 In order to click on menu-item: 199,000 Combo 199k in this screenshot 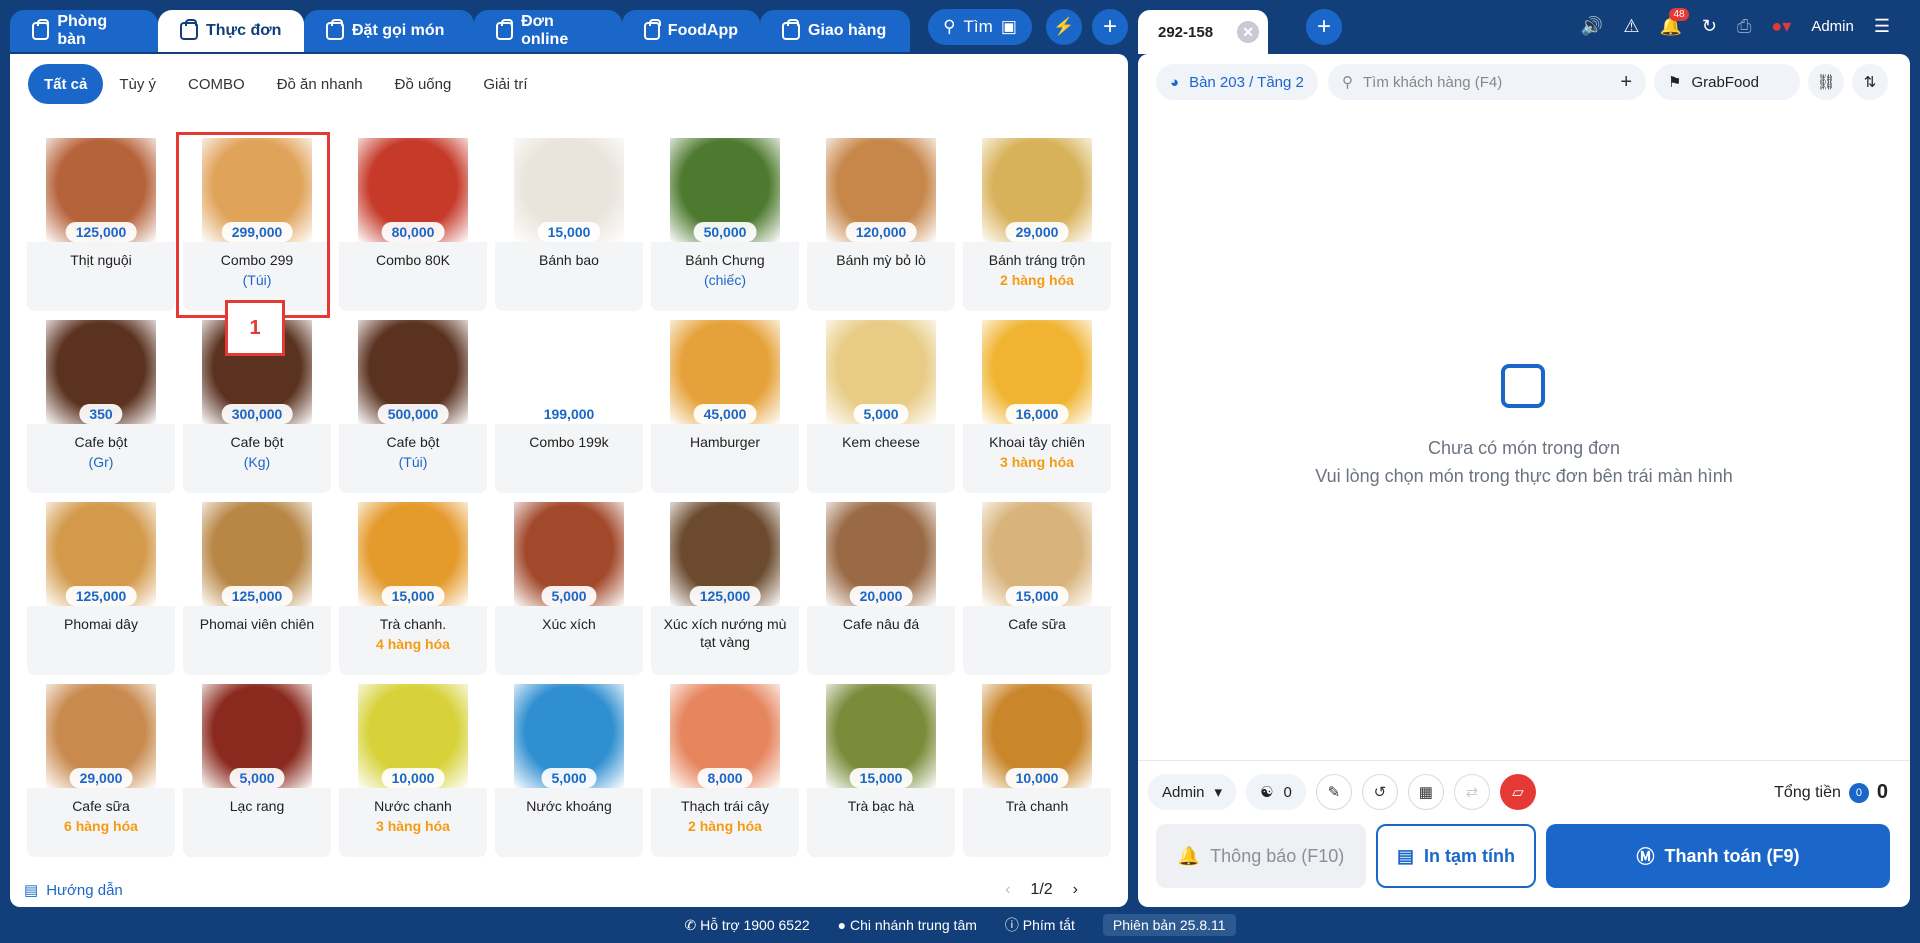, I will do `click(569, 406)`.